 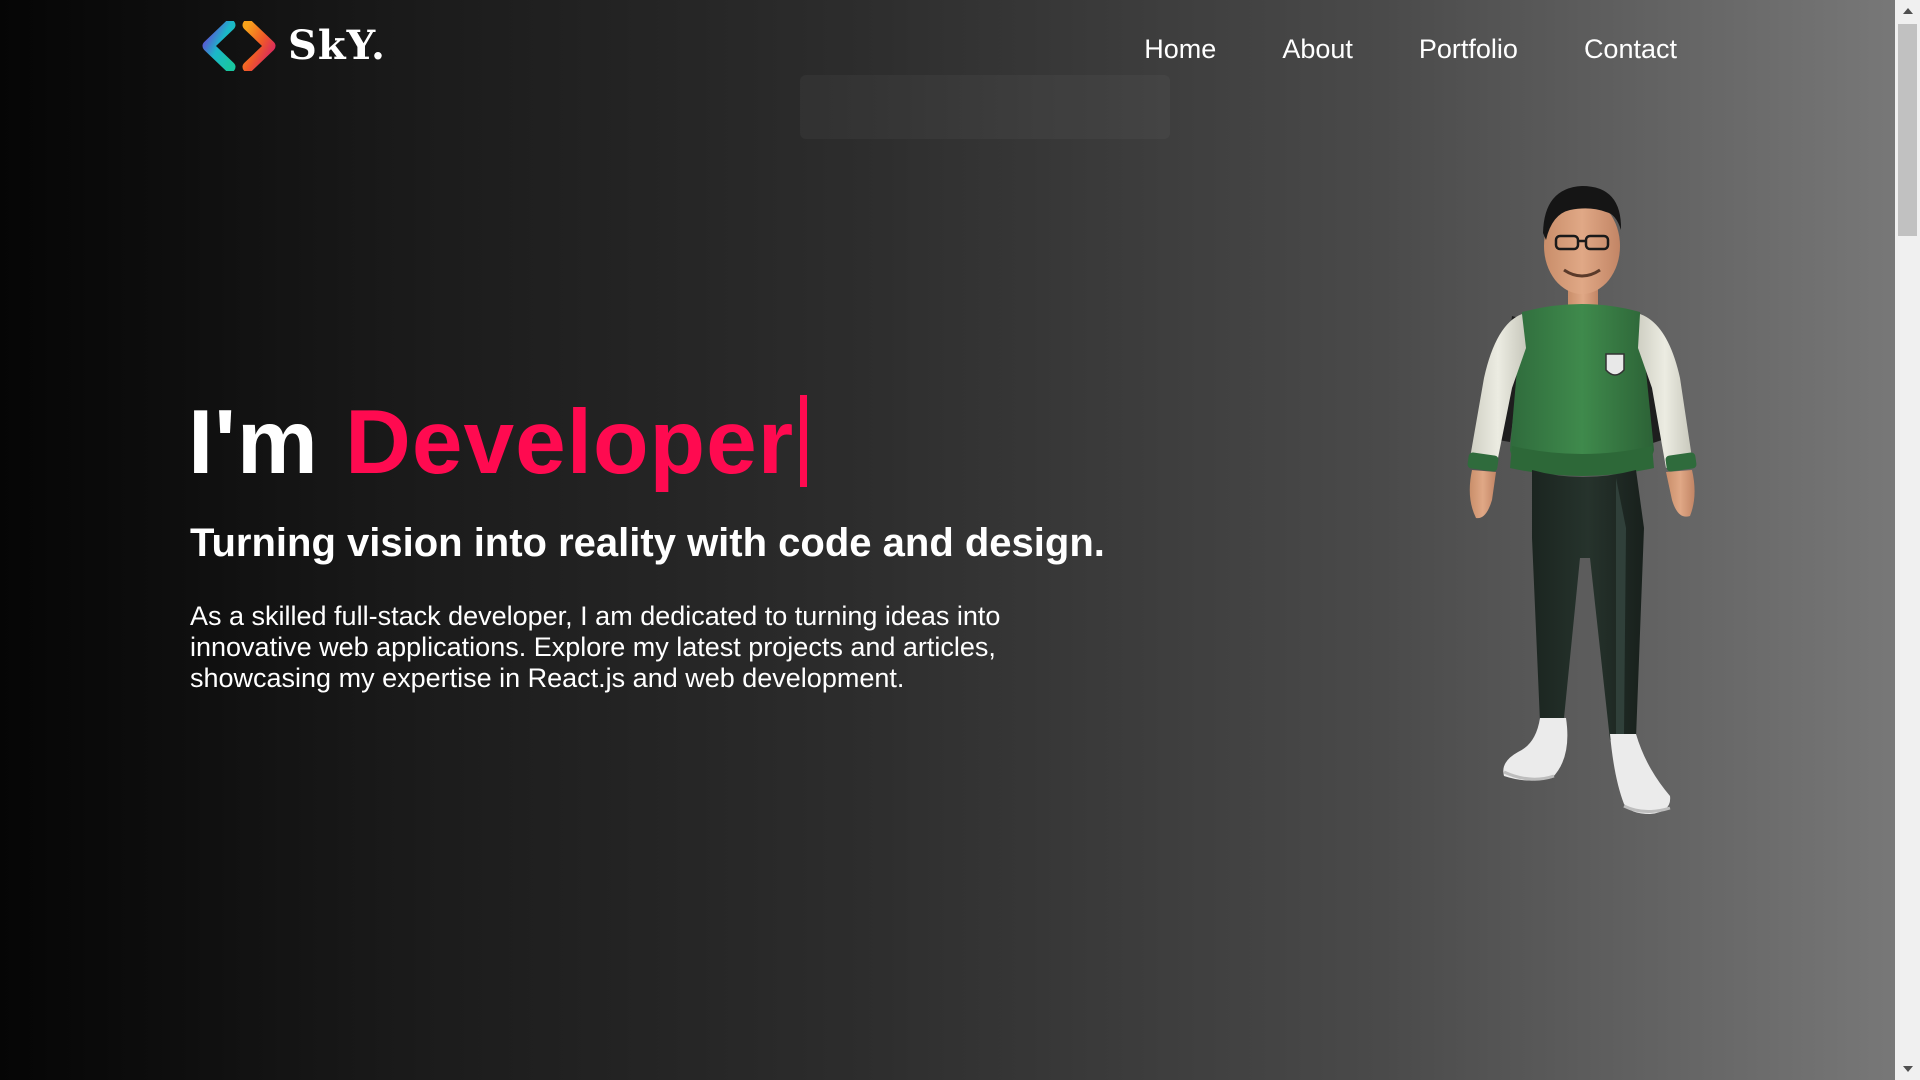 I want to click on typing-caret, so click(x=804, y=441).